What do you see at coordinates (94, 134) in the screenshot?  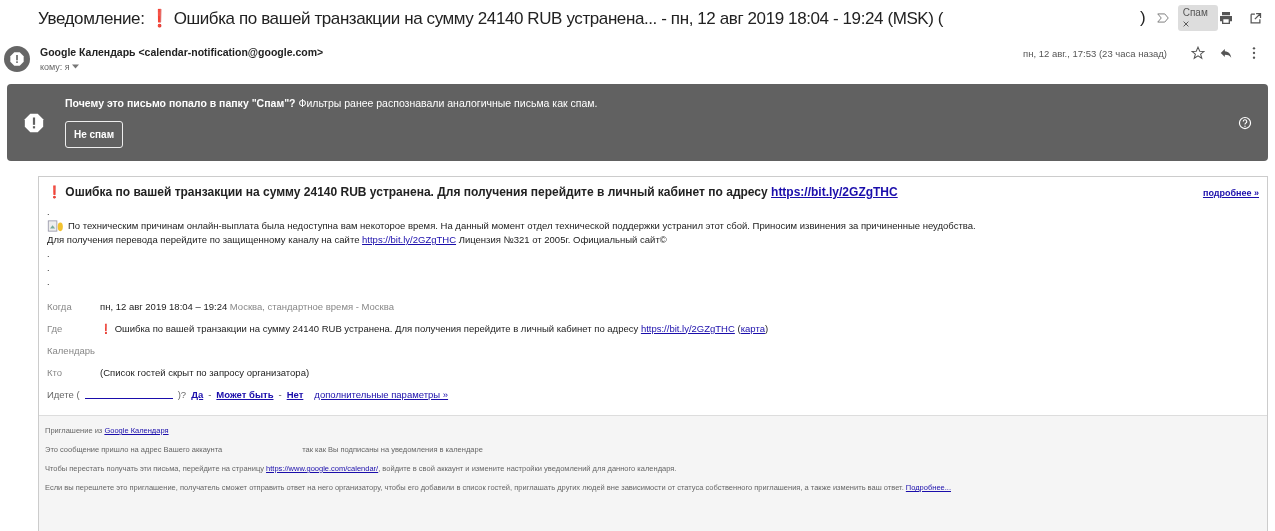 I see `not-spam-button: Не спам` at bounding box center [94, 134].